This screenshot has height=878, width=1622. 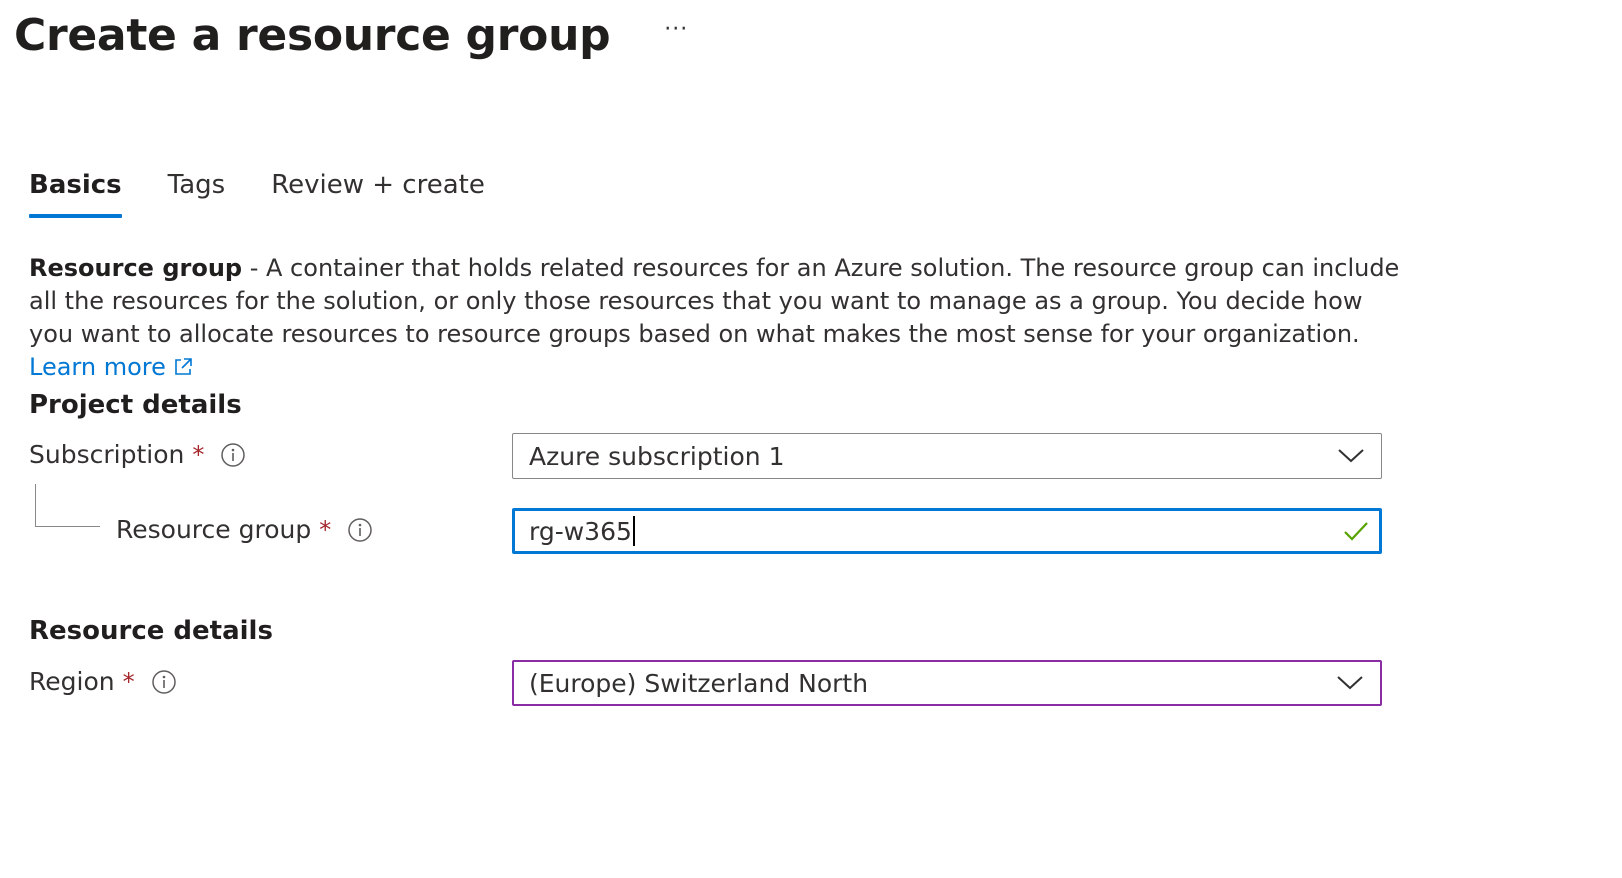 What do you see at coordinates (183, 370) in the screenshot?
I see `external-link-icon` at bounding box center [183, 370].